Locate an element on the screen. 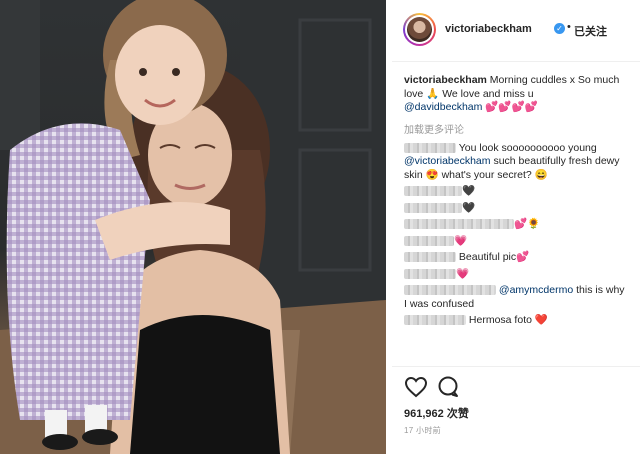  comment-mention: @amymcdermo is located at coordinates (536, 290).